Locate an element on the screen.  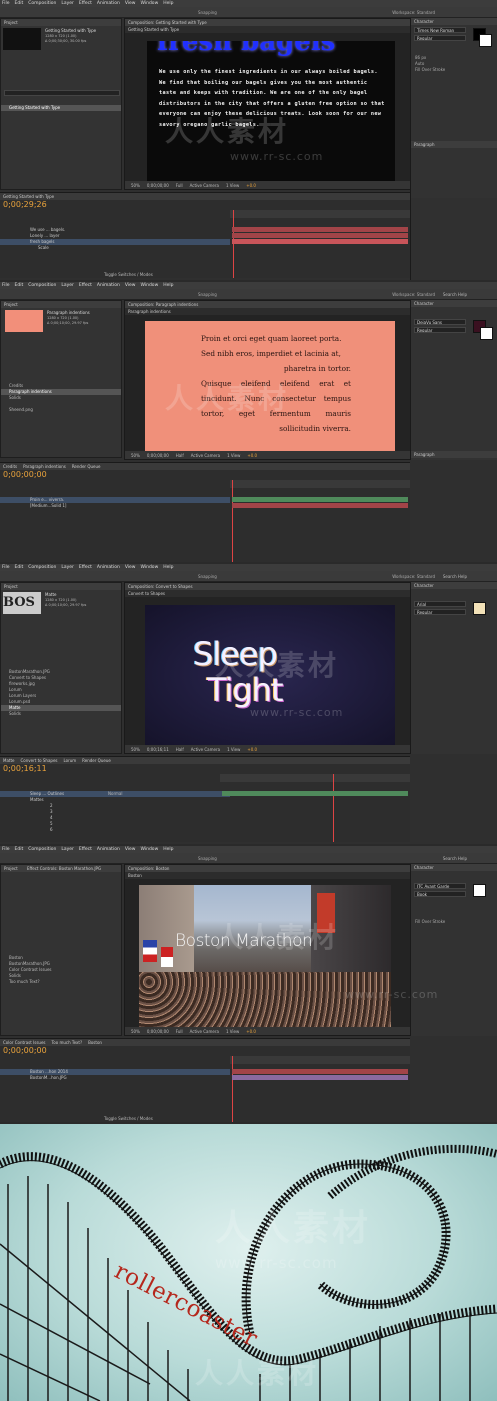
camera-select: Active Camera is located at coordinates (205, 455).